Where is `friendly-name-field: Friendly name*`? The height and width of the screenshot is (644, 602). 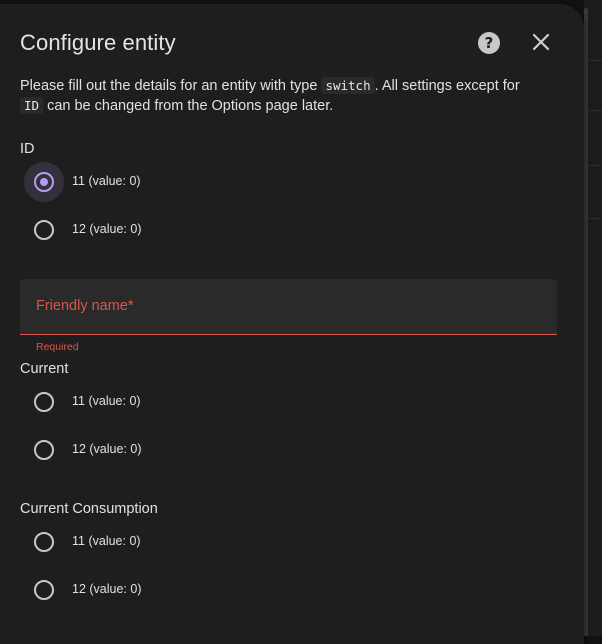 friendly-name-field: Friendly name* is located at coordinates (288, 307).